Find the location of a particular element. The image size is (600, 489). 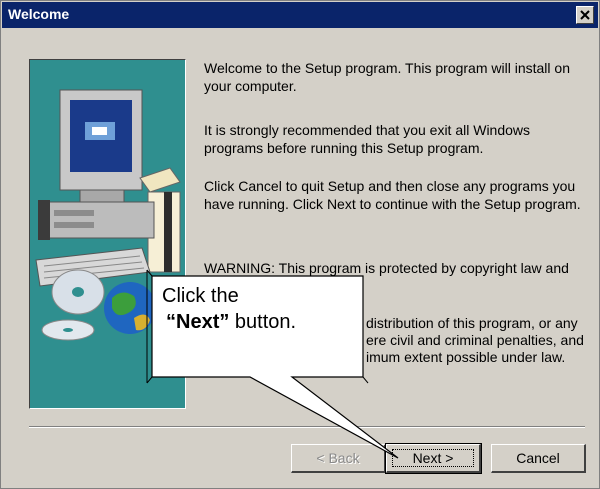

callout-text: Click the “Next” button. is located at coordinates (262, 309).